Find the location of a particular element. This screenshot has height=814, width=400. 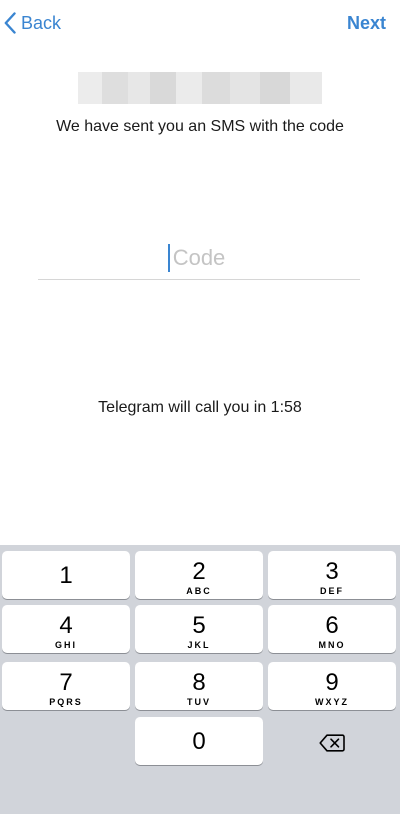

code-input is located at coordinates (199, 258).